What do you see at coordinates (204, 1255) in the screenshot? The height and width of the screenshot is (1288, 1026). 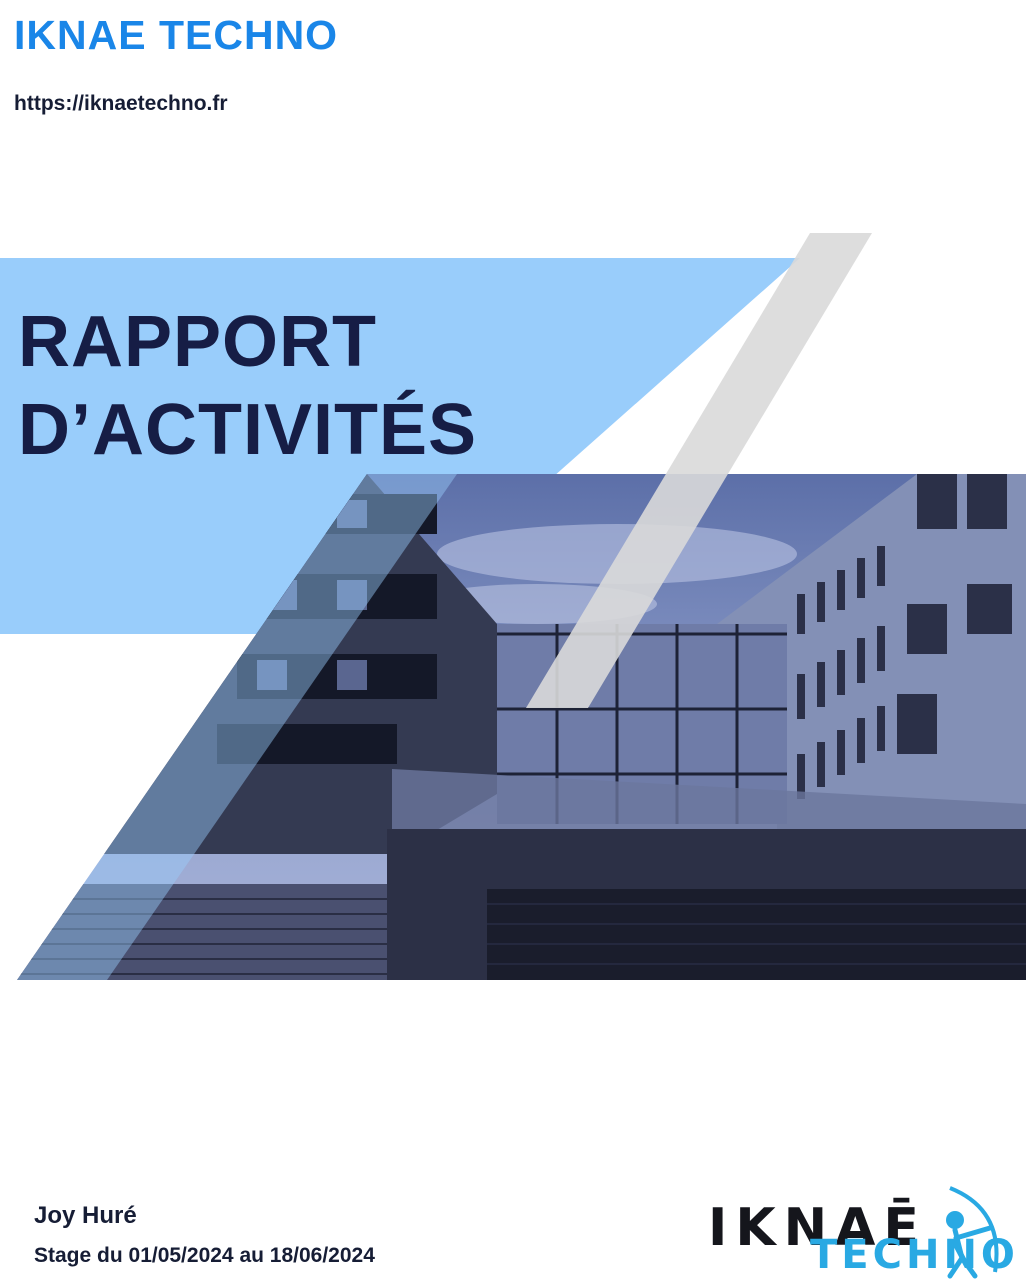 I see `internship-period: Stage du 01/05/2024 au 18/06/2024` at bounding box center [204, 1255].